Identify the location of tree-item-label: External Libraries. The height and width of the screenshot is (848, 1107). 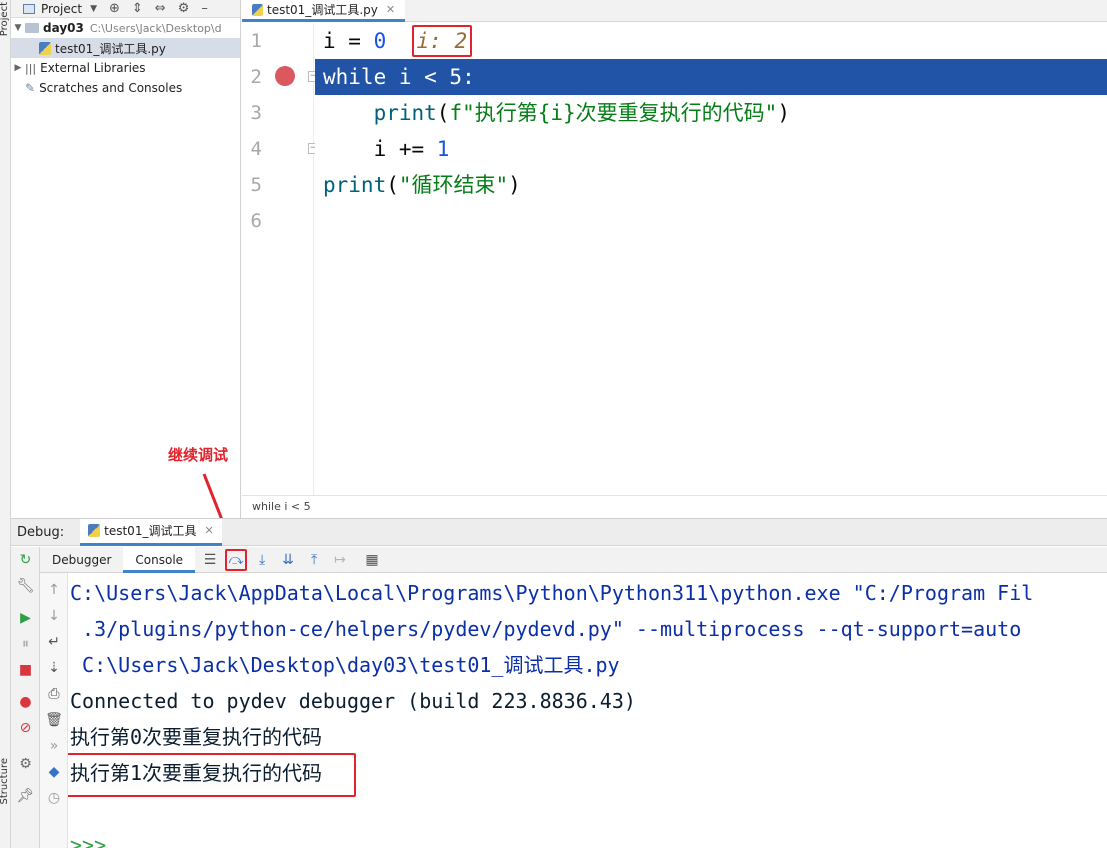
(93, 68).